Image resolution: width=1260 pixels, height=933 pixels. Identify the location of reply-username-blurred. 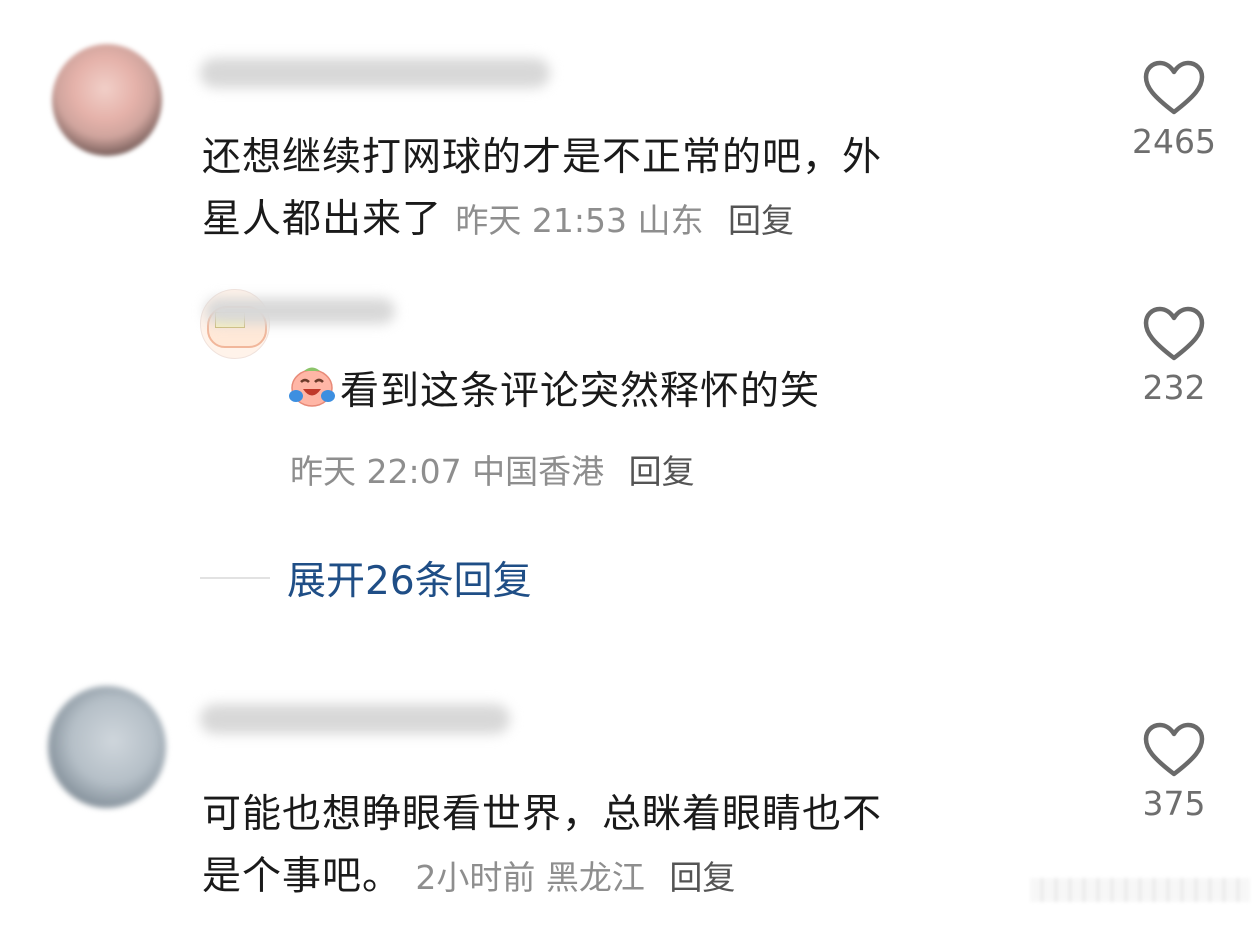
(300, 311).